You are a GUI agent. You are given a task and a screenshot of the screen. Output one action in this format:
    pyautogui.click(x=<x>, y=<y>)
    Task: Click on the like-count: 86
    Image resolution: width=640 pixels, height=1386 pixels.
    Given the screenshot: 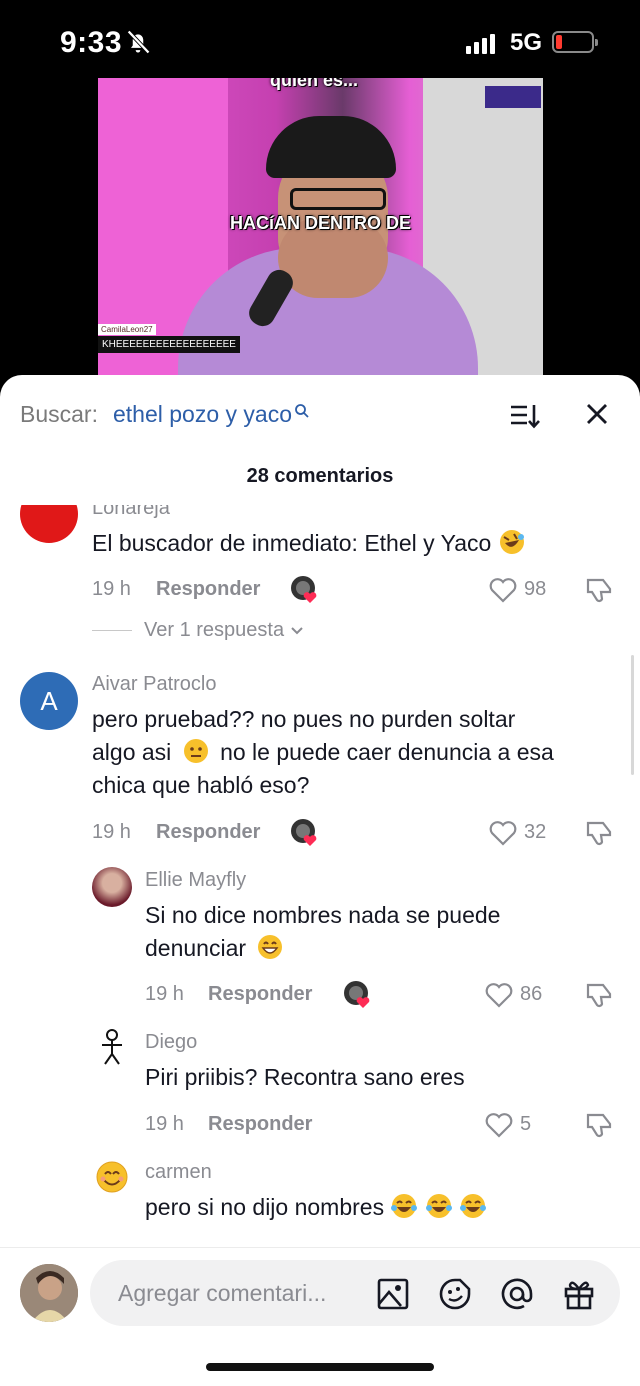 What is the action you would take?
    pyautogui.click(x=531, y=994)
    